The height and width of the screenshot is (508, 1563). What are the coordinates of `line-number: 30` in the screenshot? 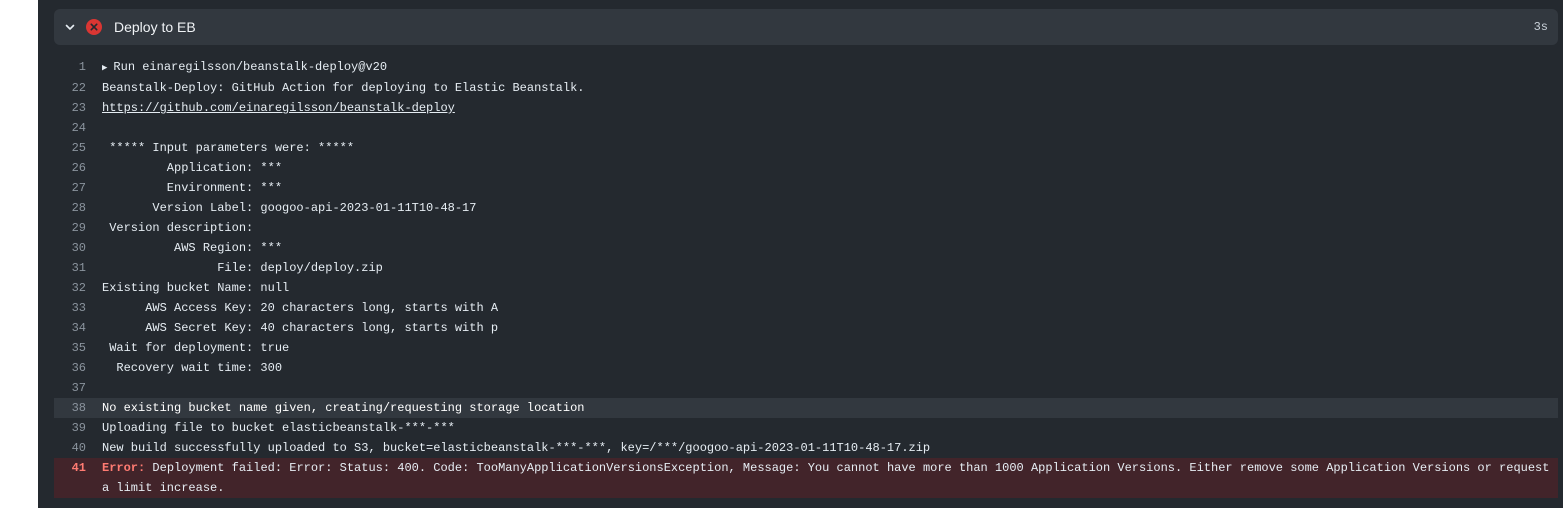 It's located at (78, 248).